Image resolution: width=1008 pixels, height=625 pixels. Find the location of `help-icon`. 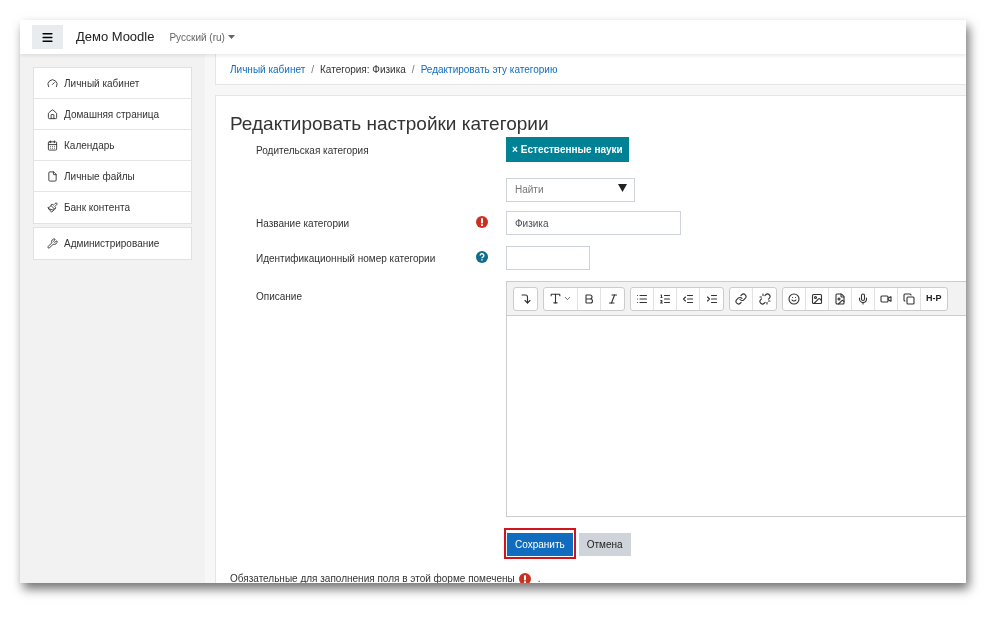

help-icon is located at coordinates (482, 257).